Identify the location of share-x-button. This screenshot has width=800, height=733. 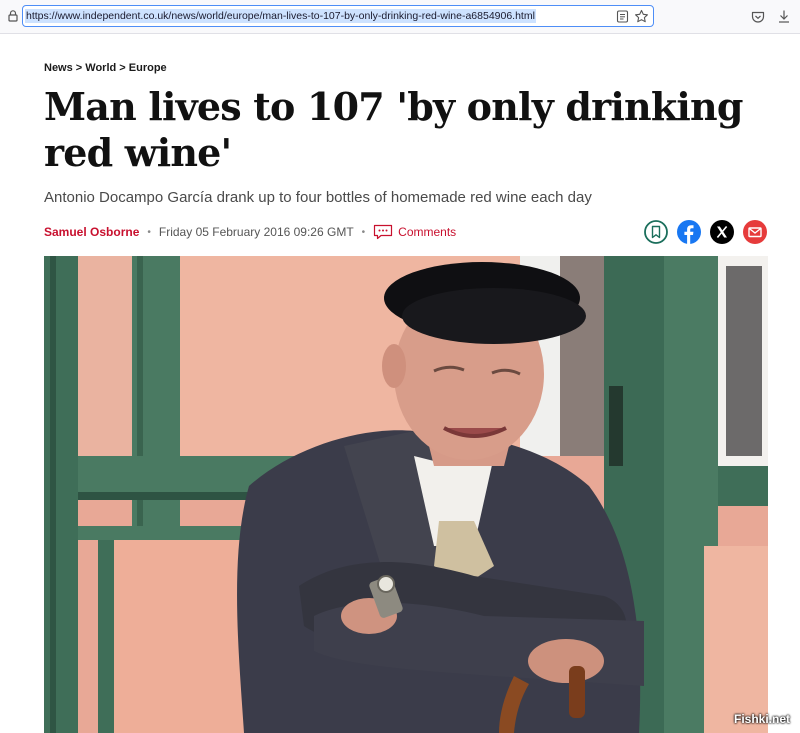
(722, 232).